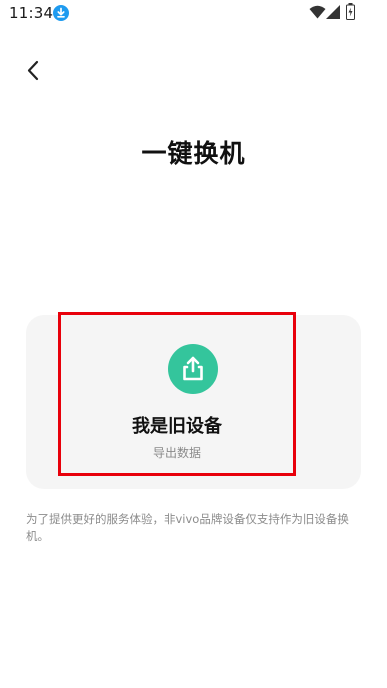 The height and width of the screenshot is (688, 387). Describe the element at coordinates (193, 13) in the screenshot. I see `status-bar: 11:34` at that location.